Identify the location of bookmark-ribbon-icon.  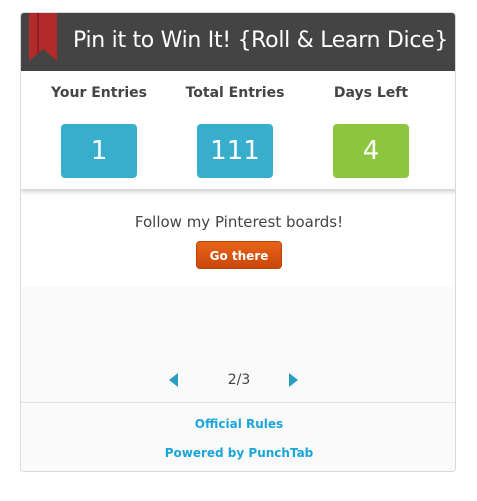
(43, 37).